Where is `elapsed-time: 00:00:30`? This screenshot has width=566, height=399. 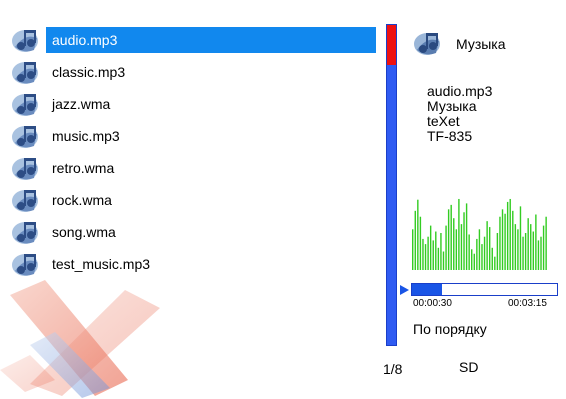 elapsed-time: 00:00:30 is located at coordinates (432, 303).